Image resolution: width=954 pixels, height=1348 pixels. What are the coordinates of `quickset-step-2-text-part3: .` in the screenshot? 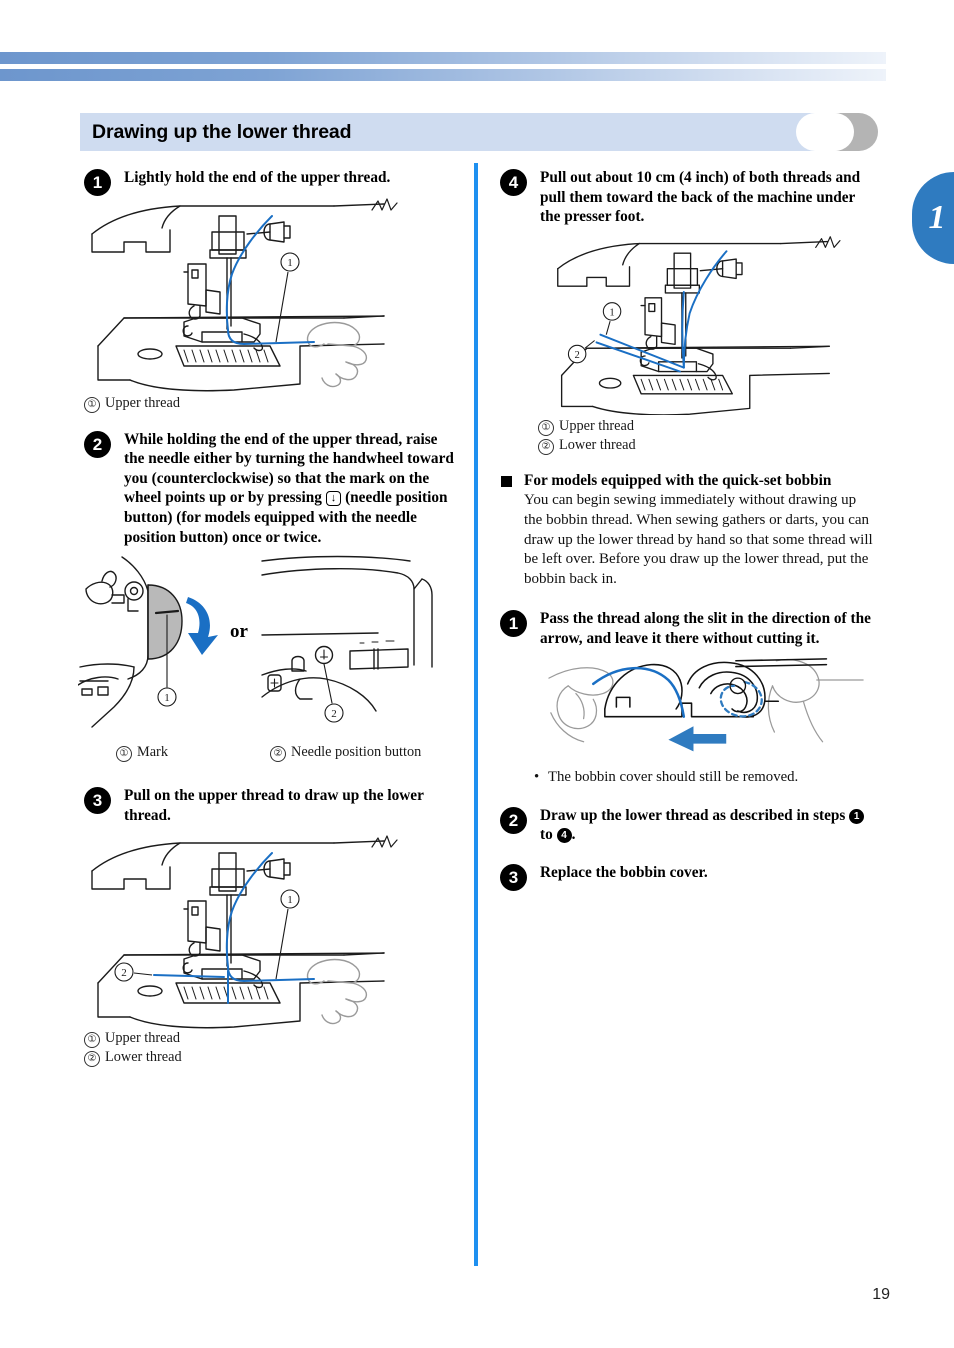 It's located at (573, 835).